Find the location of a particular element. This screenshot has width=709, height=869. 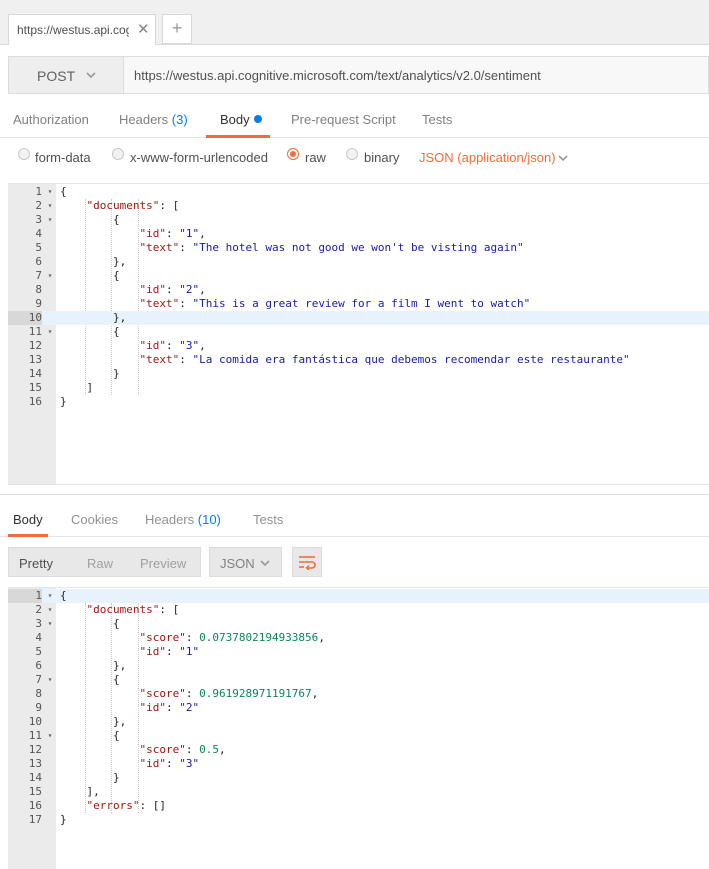

line-number: 5 is located at coordinates (38, 651).